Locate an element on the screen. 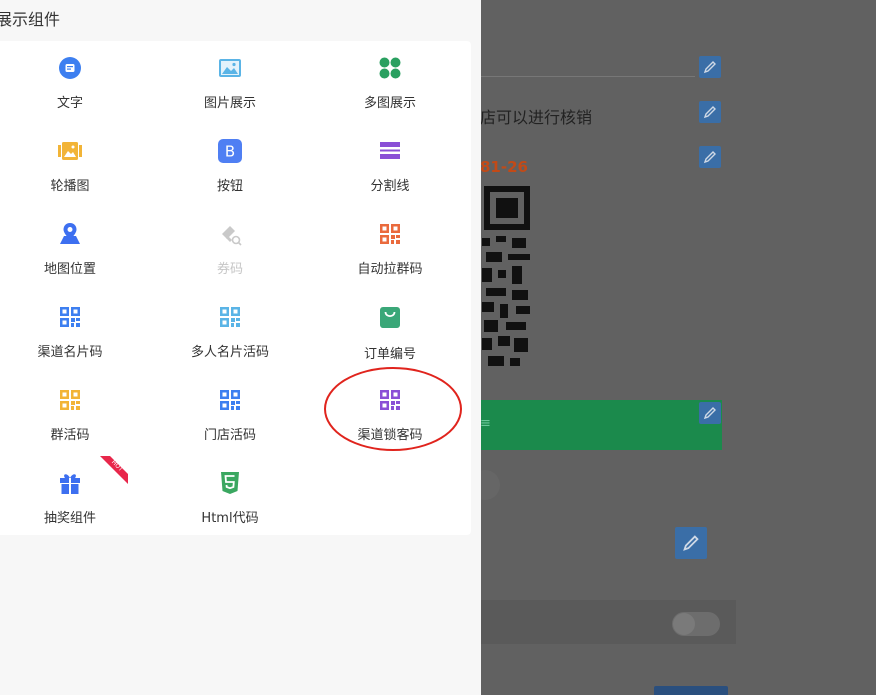 The image size is (876, 695). coupon-icon is located at coordinates (232, 236).